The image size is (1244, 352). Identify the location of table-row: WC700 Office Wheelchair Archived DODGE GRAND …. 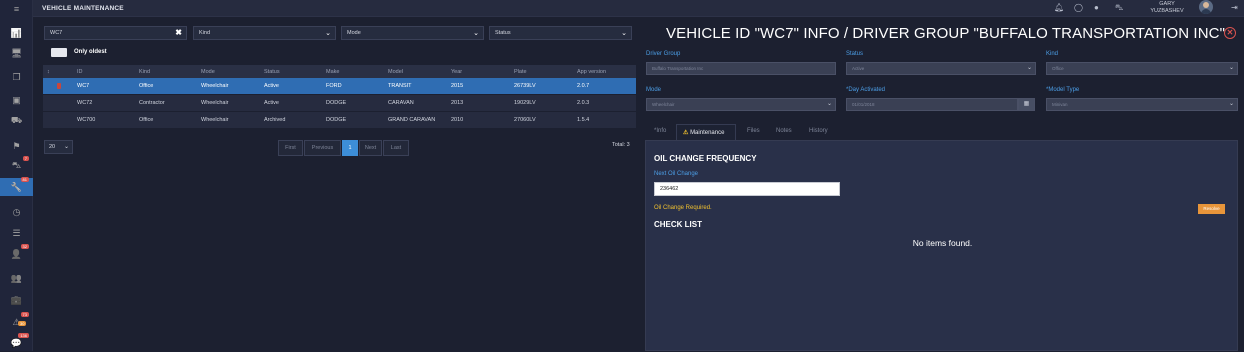
(339, 120).